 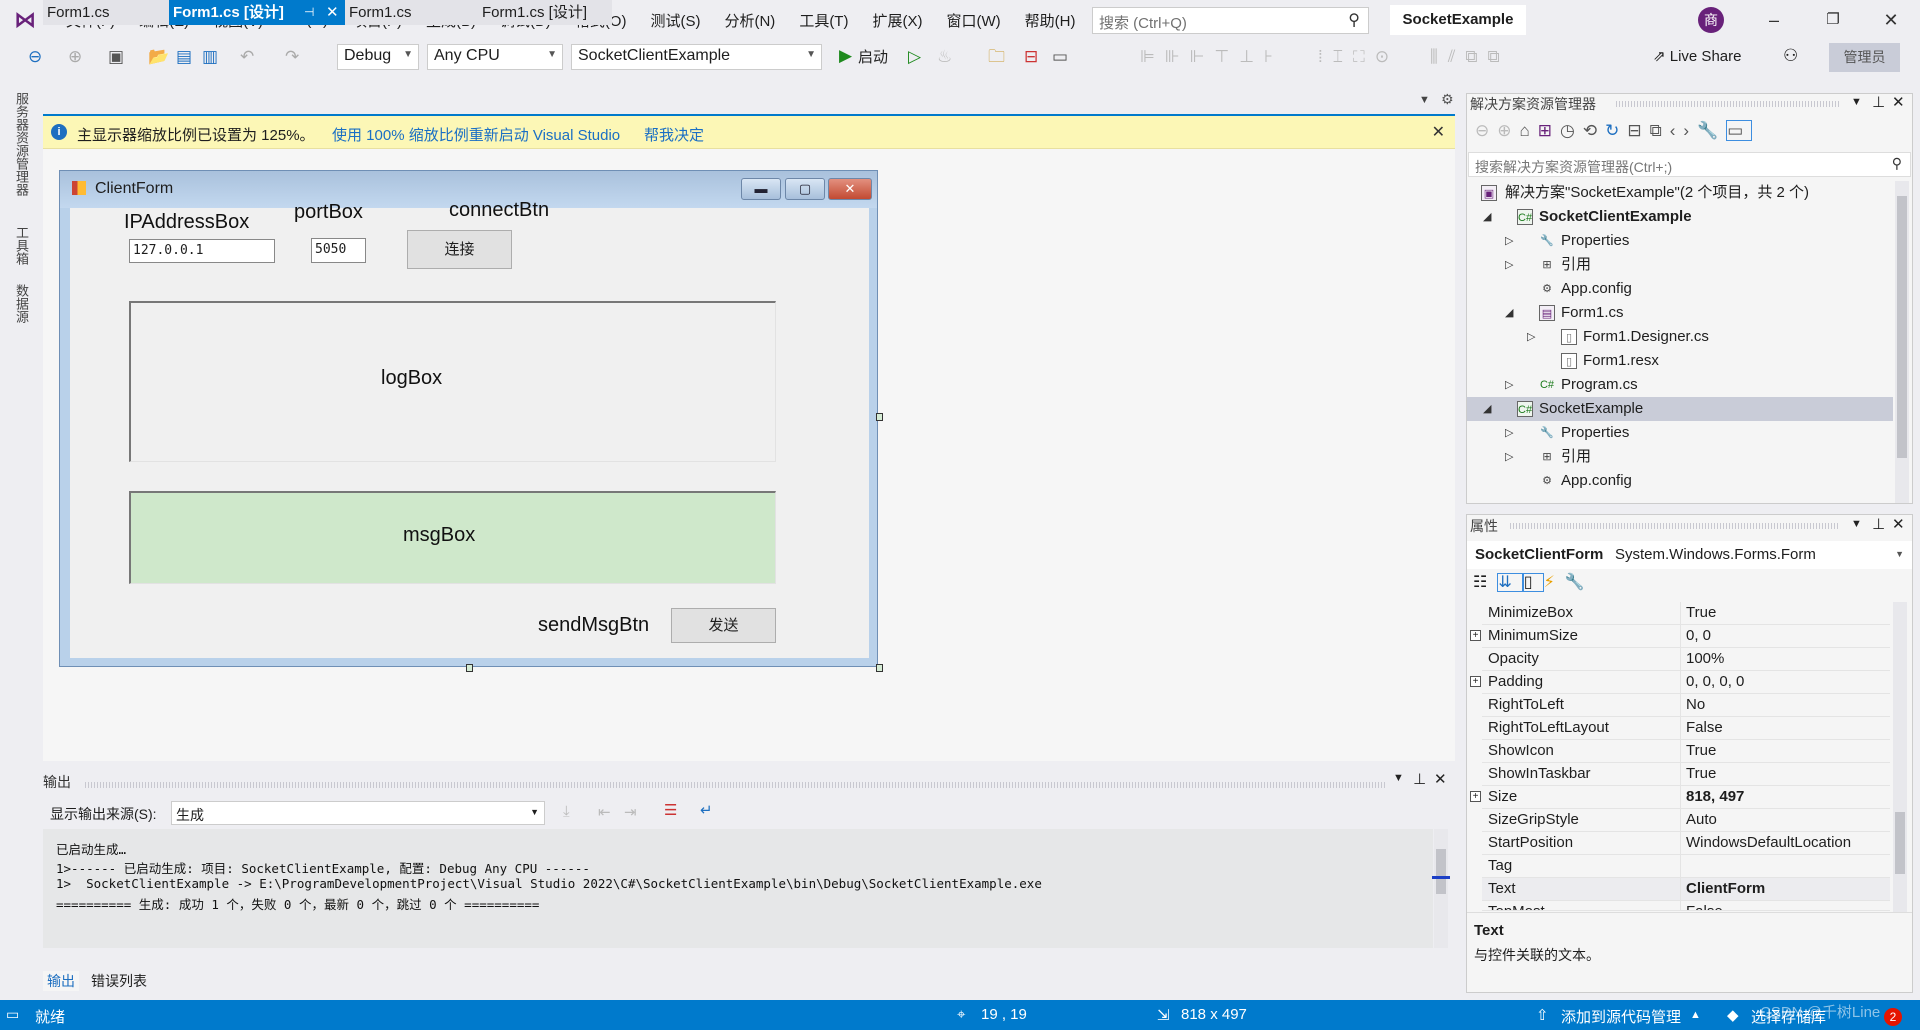 What do you see at coordinates (469, 668) in the screenshot?
I see `resize-handle-bottom` at bounding box center [469, 668].